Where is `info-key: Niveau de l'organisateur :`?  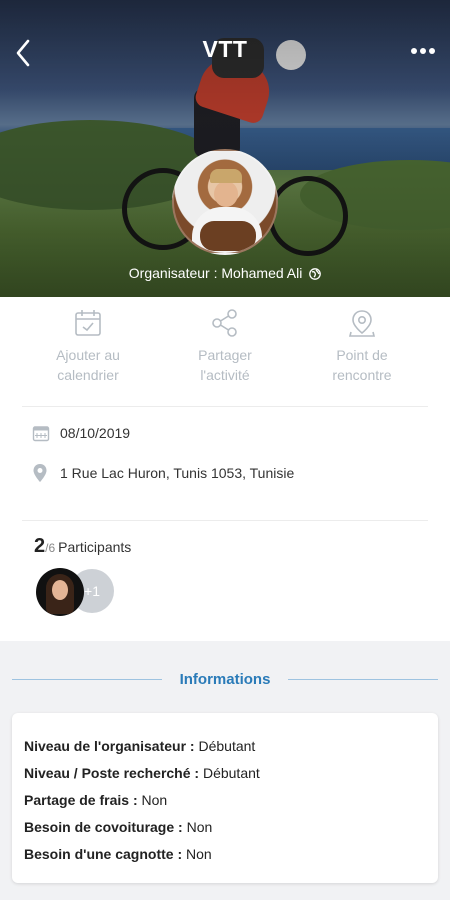
info-key: Niveau de l'organisateur : is located at coordinates (109, 746).